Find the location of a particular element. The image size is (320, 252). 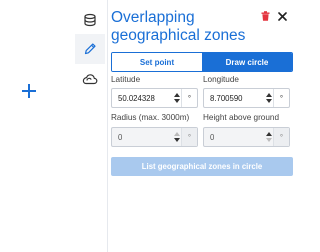

radius-label: Radius (max. 3000m) is located at coordinates (150, 117).